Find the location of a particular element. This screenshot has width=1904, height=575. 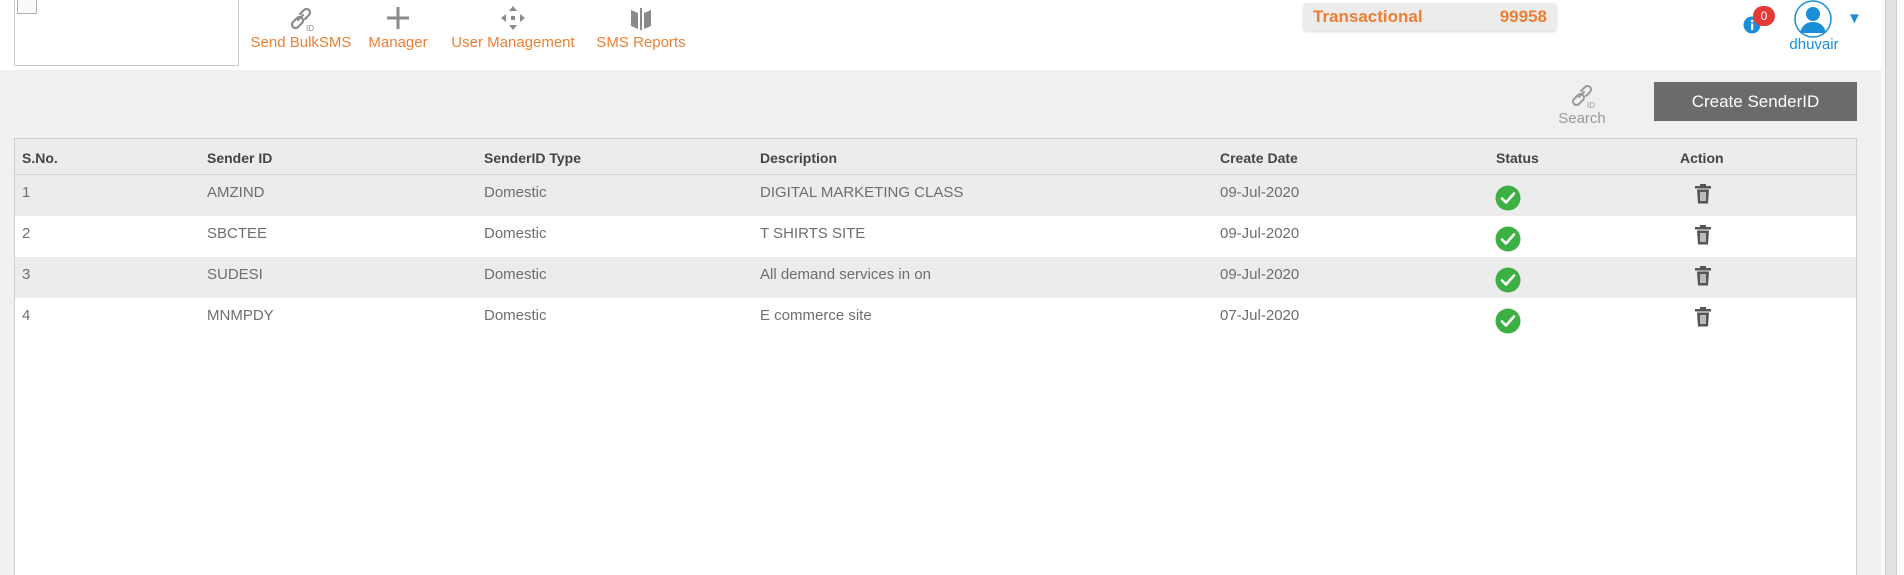

cell-description: E commerce site is located at coordinates (816, 315).